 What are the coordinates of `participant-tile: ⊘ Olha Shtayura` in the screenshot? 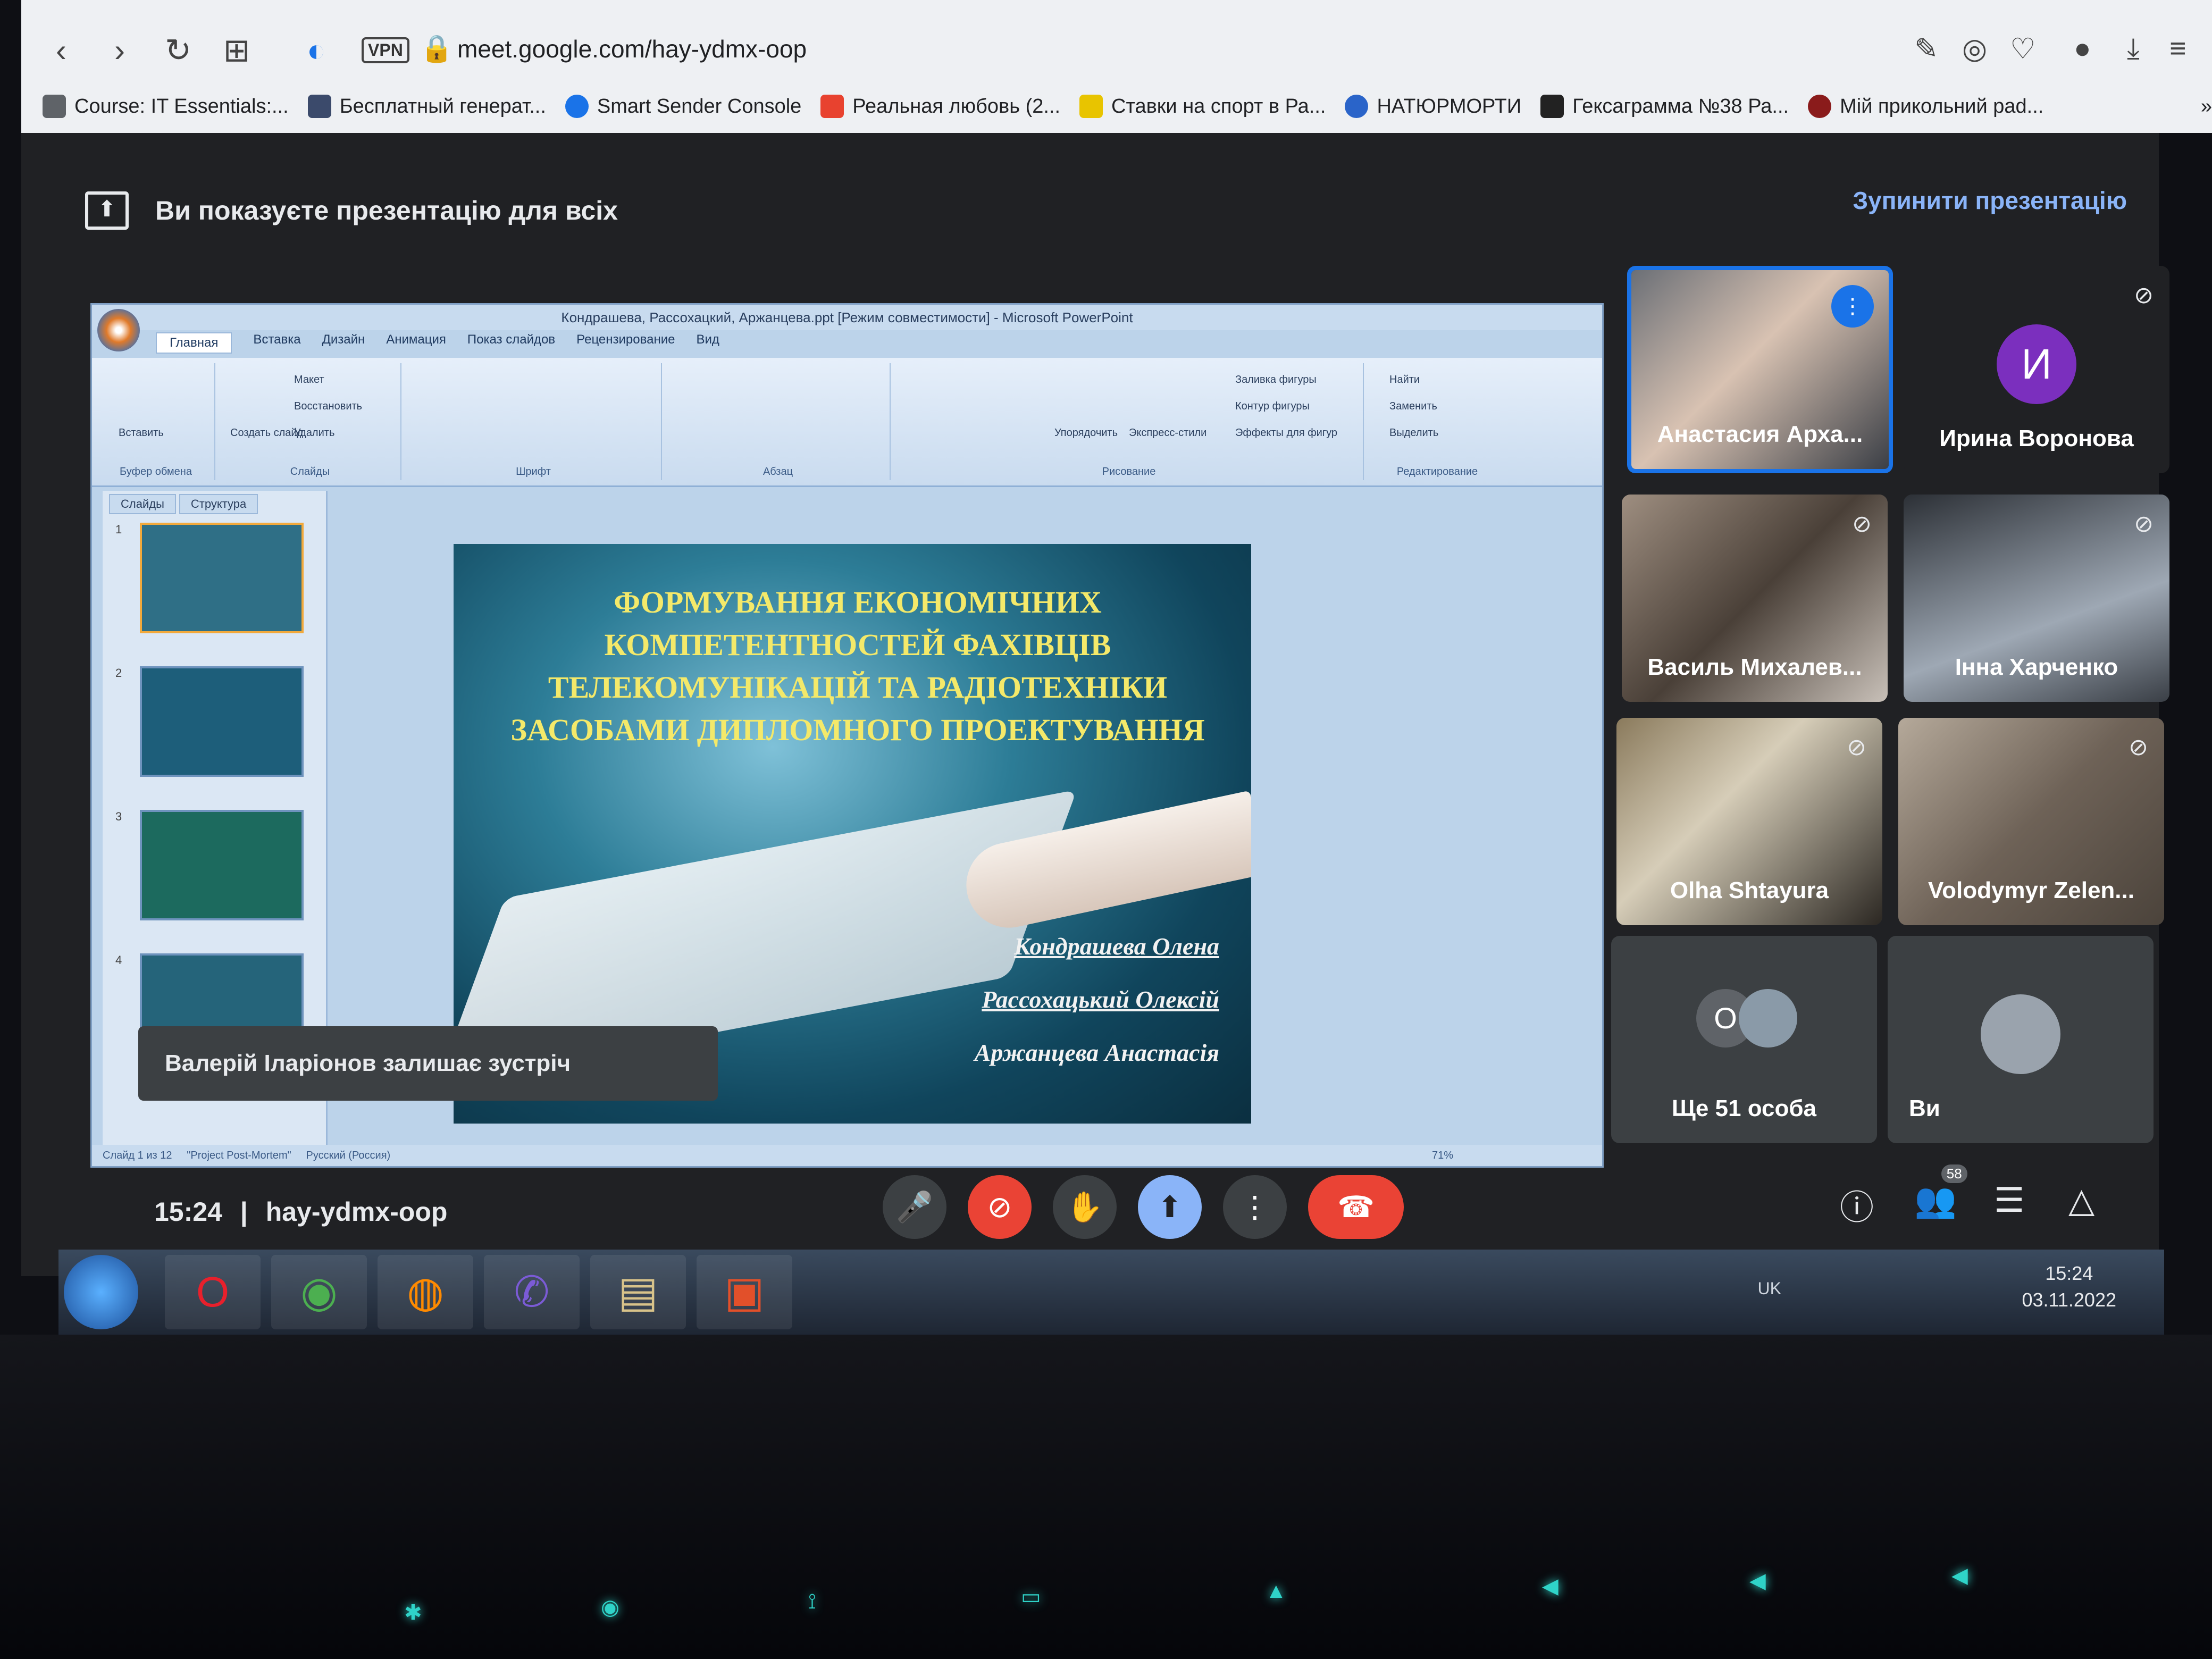 It's located at (1749, 821).